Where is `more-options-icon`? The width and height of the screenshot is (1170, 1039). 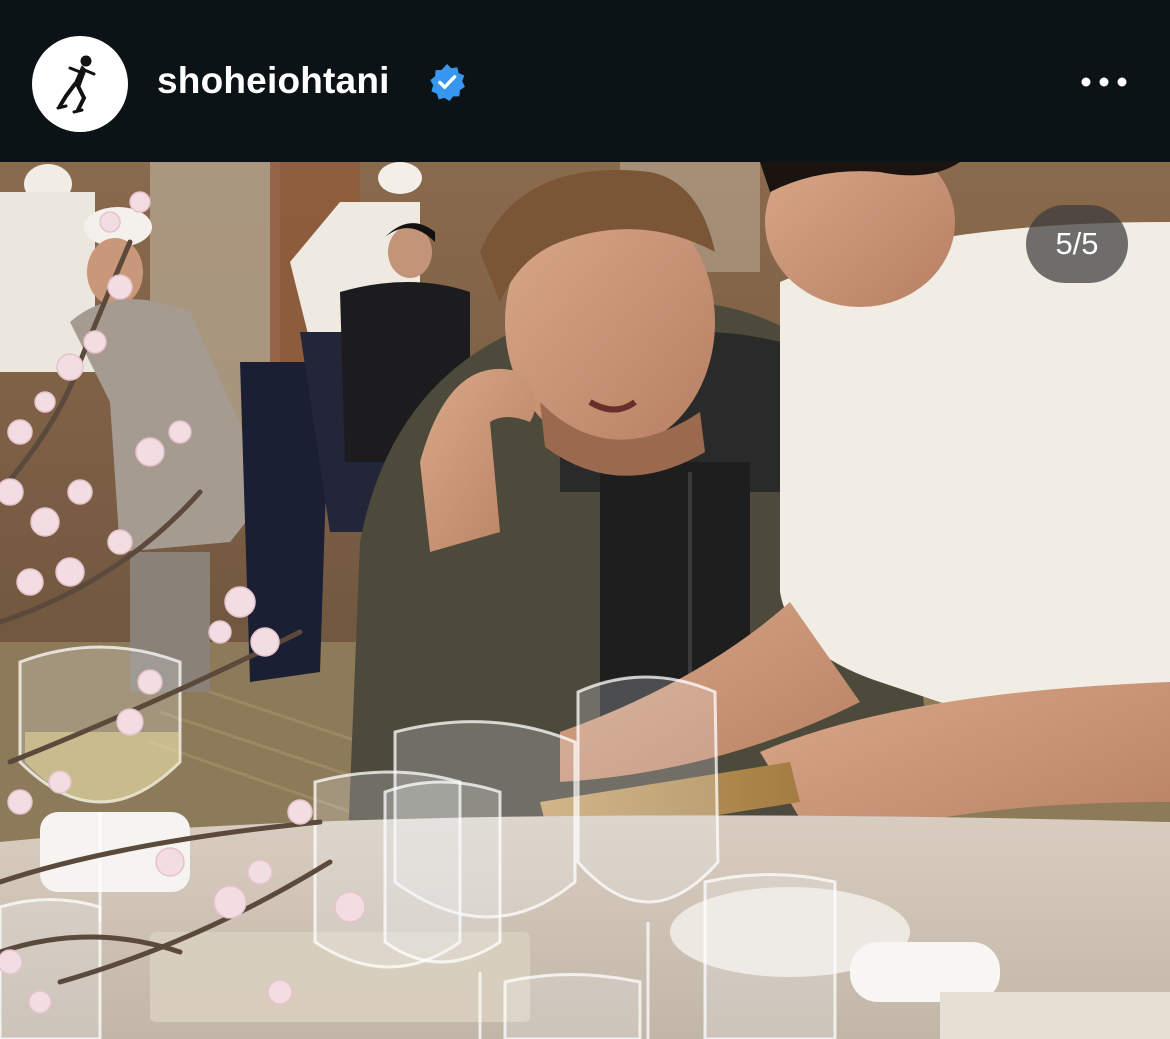
more-options-icon is located at coordinates (1106, 82).